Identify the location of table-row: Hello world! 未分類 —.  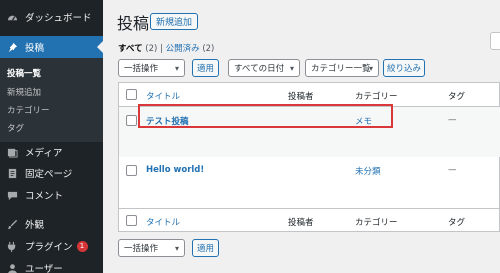
(309, 182).